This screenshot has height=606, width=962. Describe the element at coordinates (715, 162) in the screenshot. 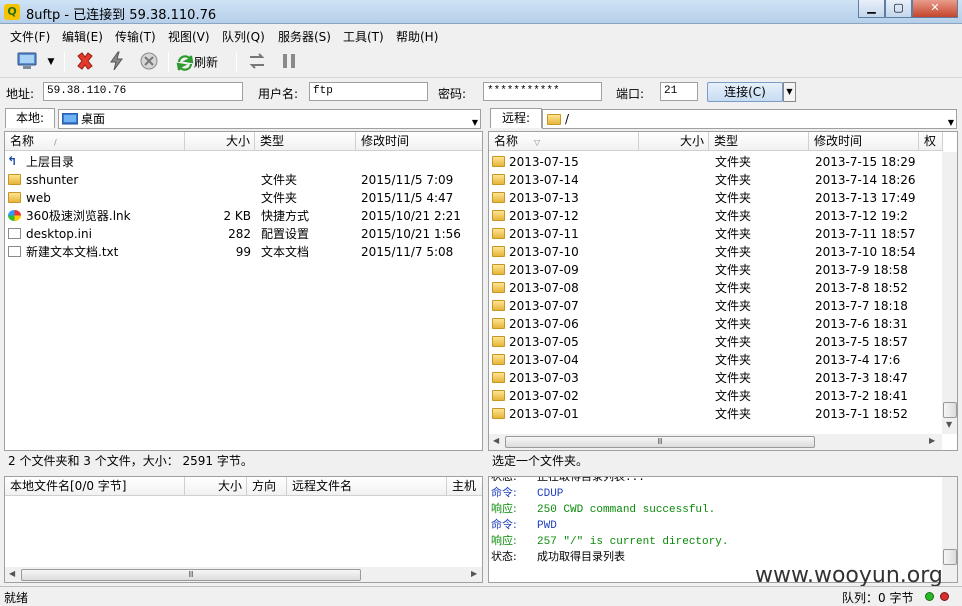

I see `table-row: 2013-07-15 文件夹 2013-7-15 18:29` at that location.